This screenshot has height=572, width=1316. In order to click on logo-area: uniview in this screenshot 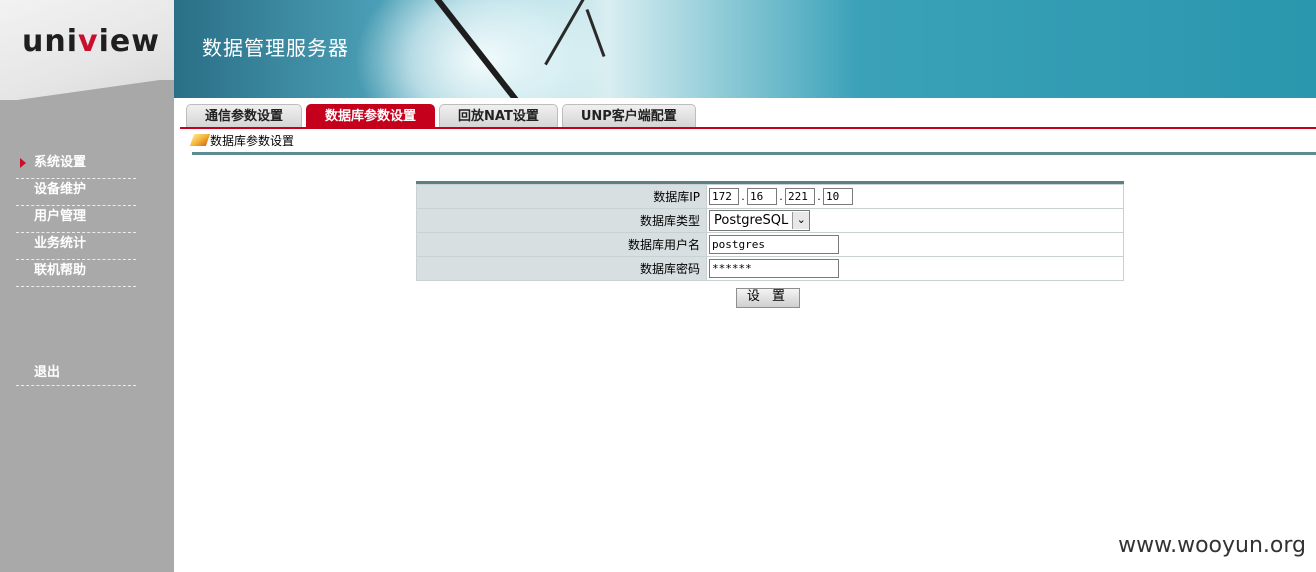, I will do `click(87, 50)`.